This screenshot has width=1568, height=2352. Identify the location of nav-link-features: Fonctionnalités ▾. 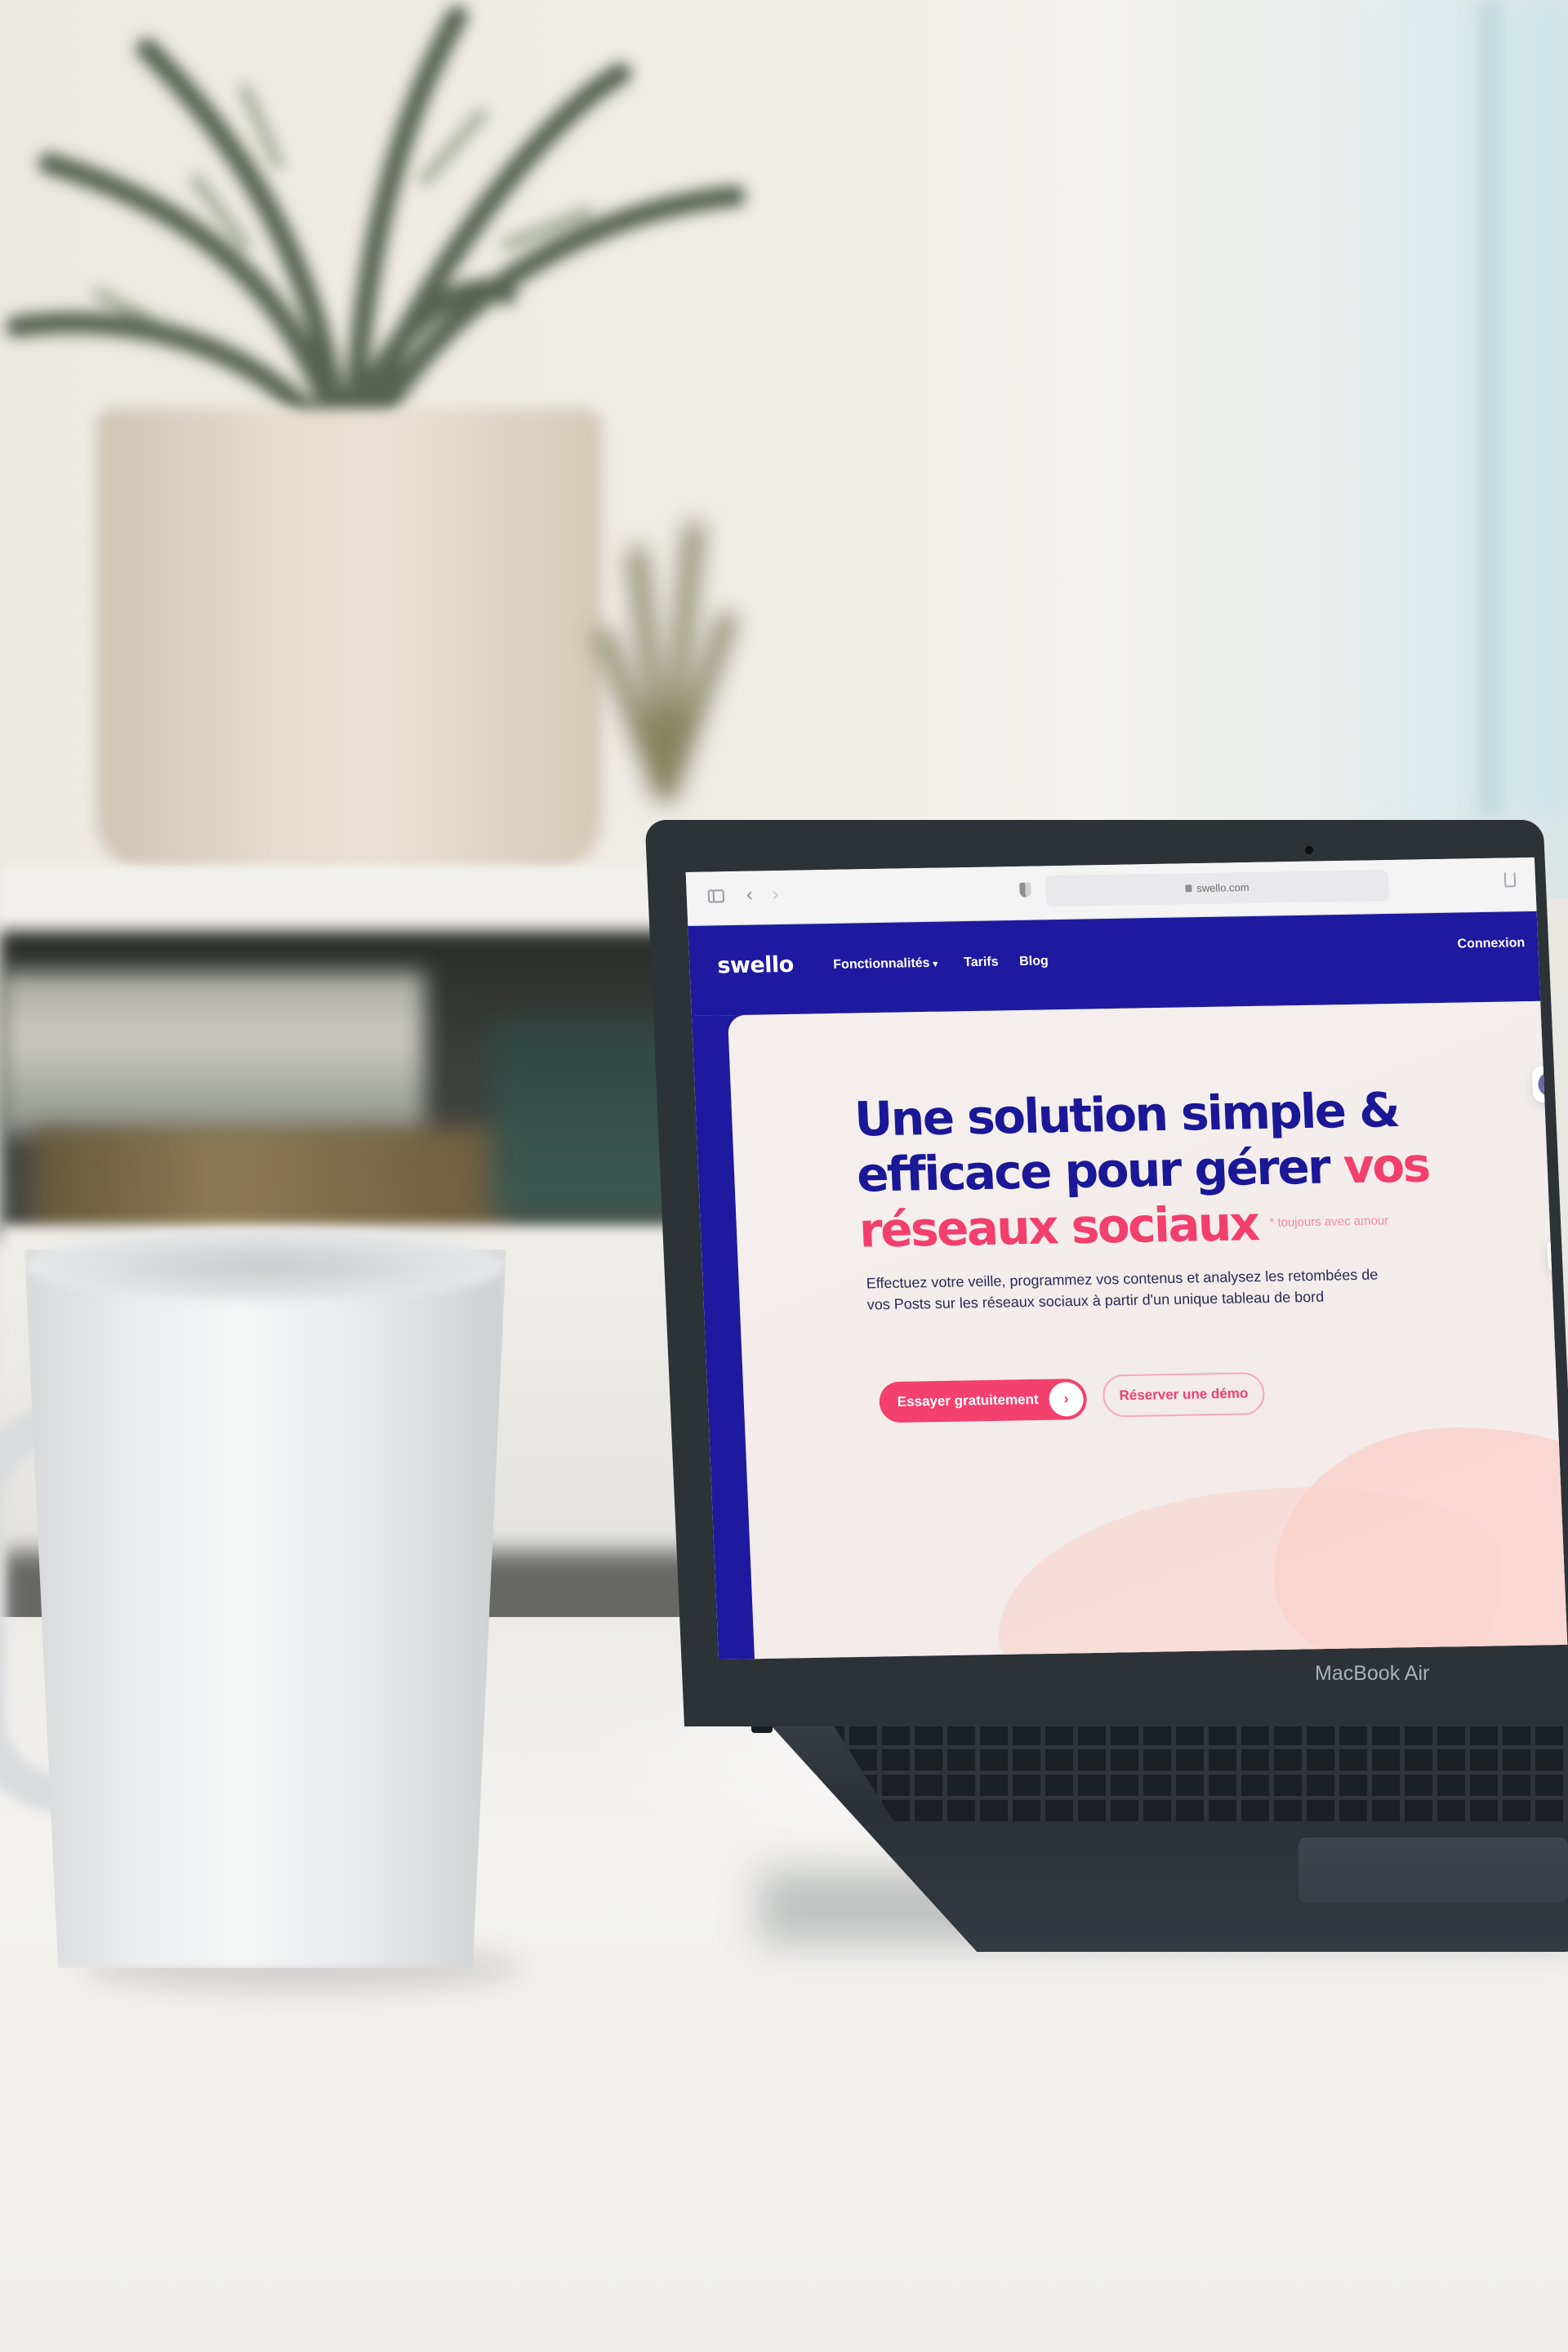
(885, 964).